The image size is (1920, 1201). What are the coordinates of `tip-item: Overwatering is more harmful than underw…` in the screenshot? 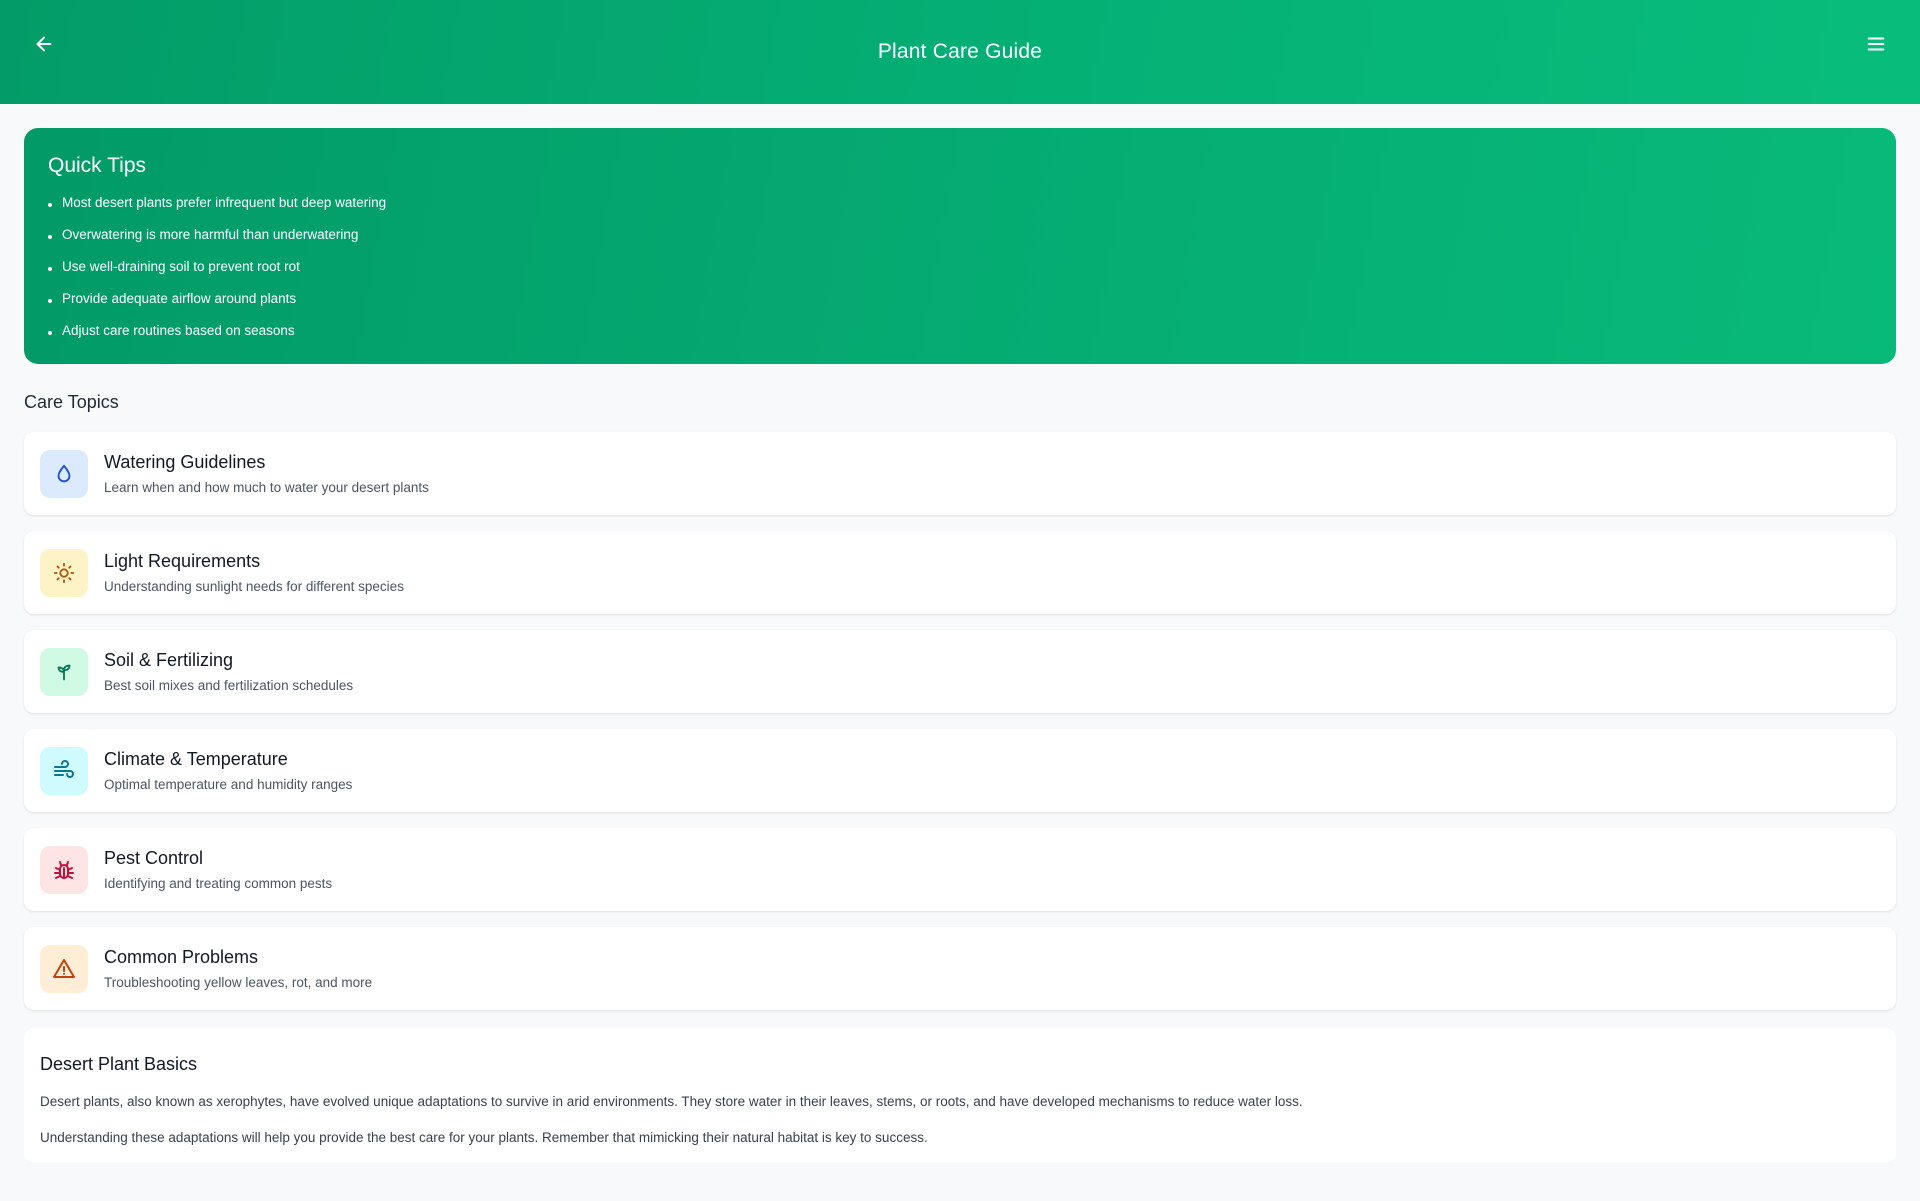 It's located at (960, 234).